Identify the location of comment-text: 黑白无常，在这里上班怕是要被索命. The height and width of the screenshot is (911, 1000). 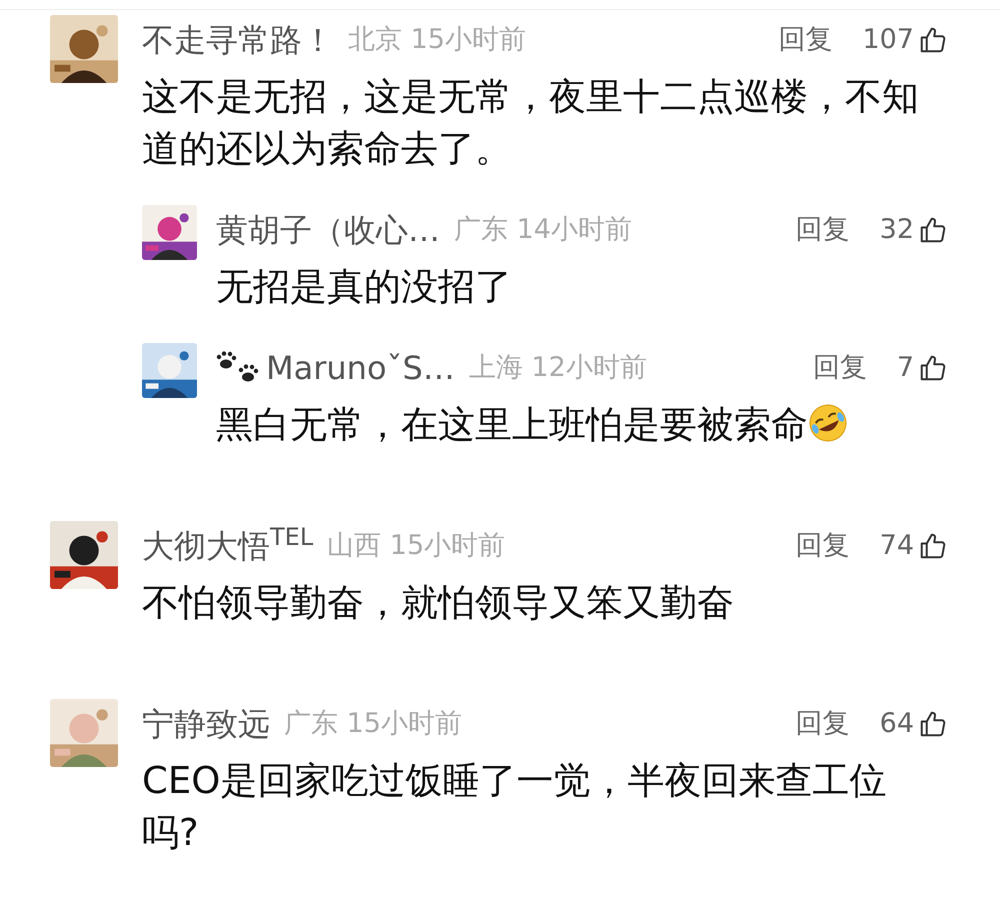
(582, 425).